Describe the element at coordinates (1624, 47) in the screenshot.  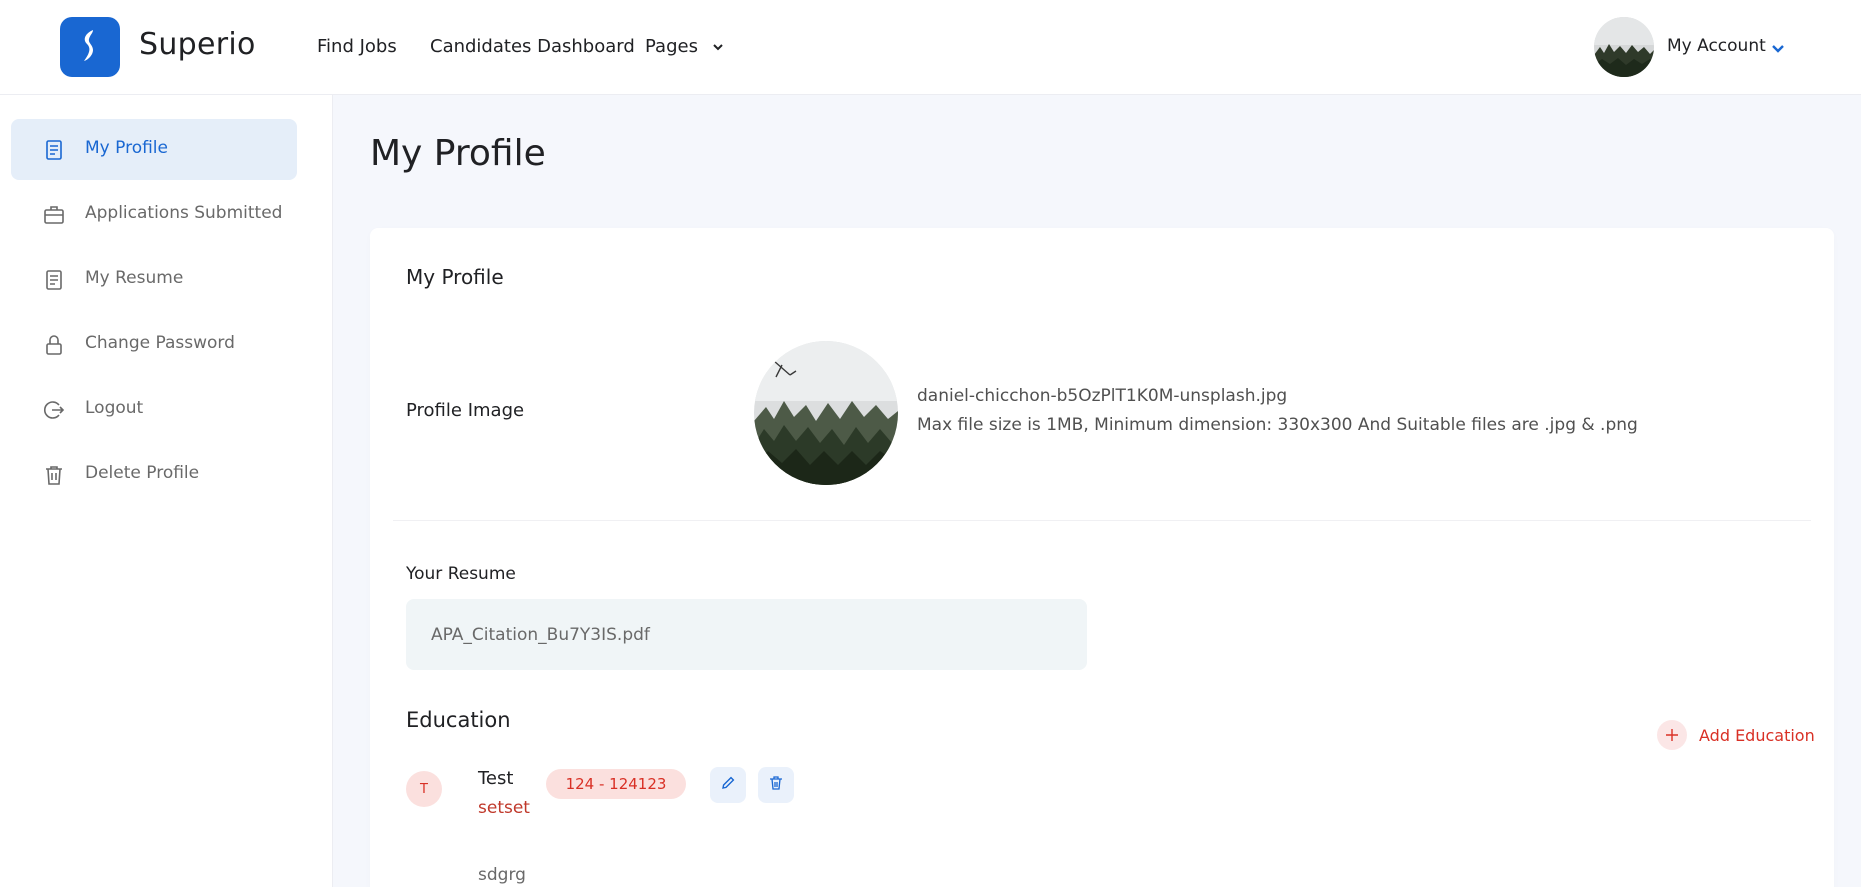
I see `account-avatar` at that location.